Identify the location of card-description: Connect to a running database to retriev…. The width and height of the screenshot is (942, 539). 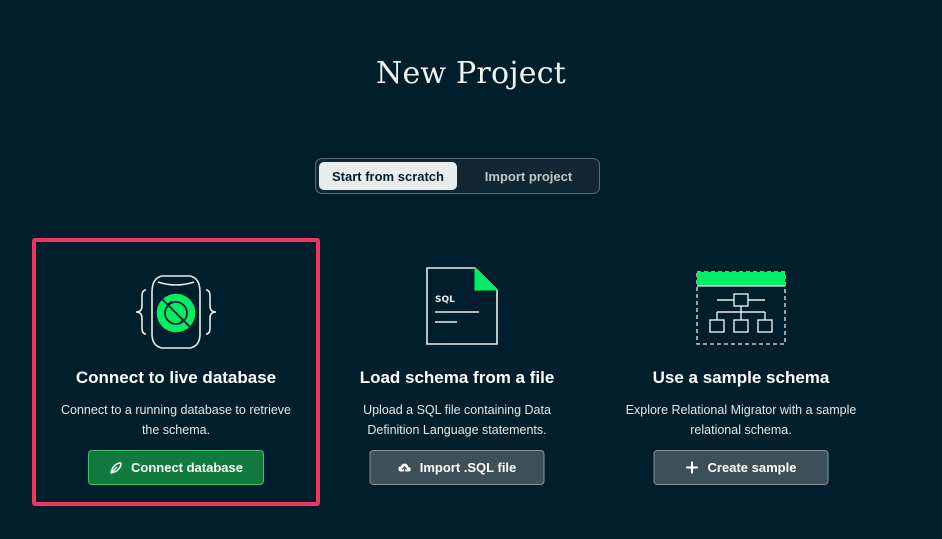
(176, 420).